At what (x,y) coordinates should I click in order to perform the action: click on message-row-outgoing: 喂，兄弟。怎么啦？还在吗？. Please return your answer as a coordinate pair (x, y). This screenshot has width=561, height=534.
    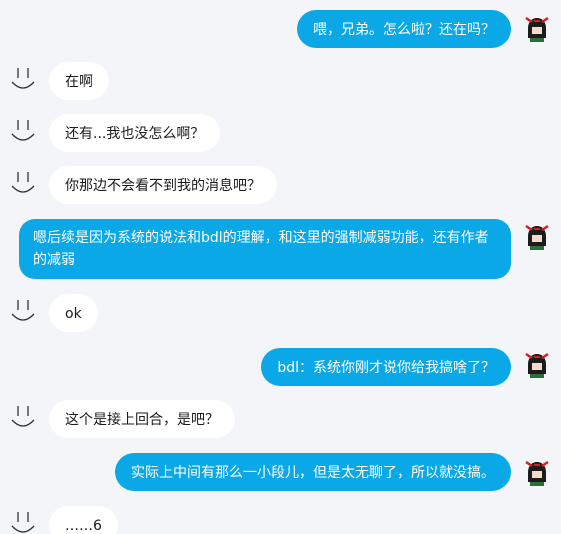
    Looking at the image, I should click on (280, 28).